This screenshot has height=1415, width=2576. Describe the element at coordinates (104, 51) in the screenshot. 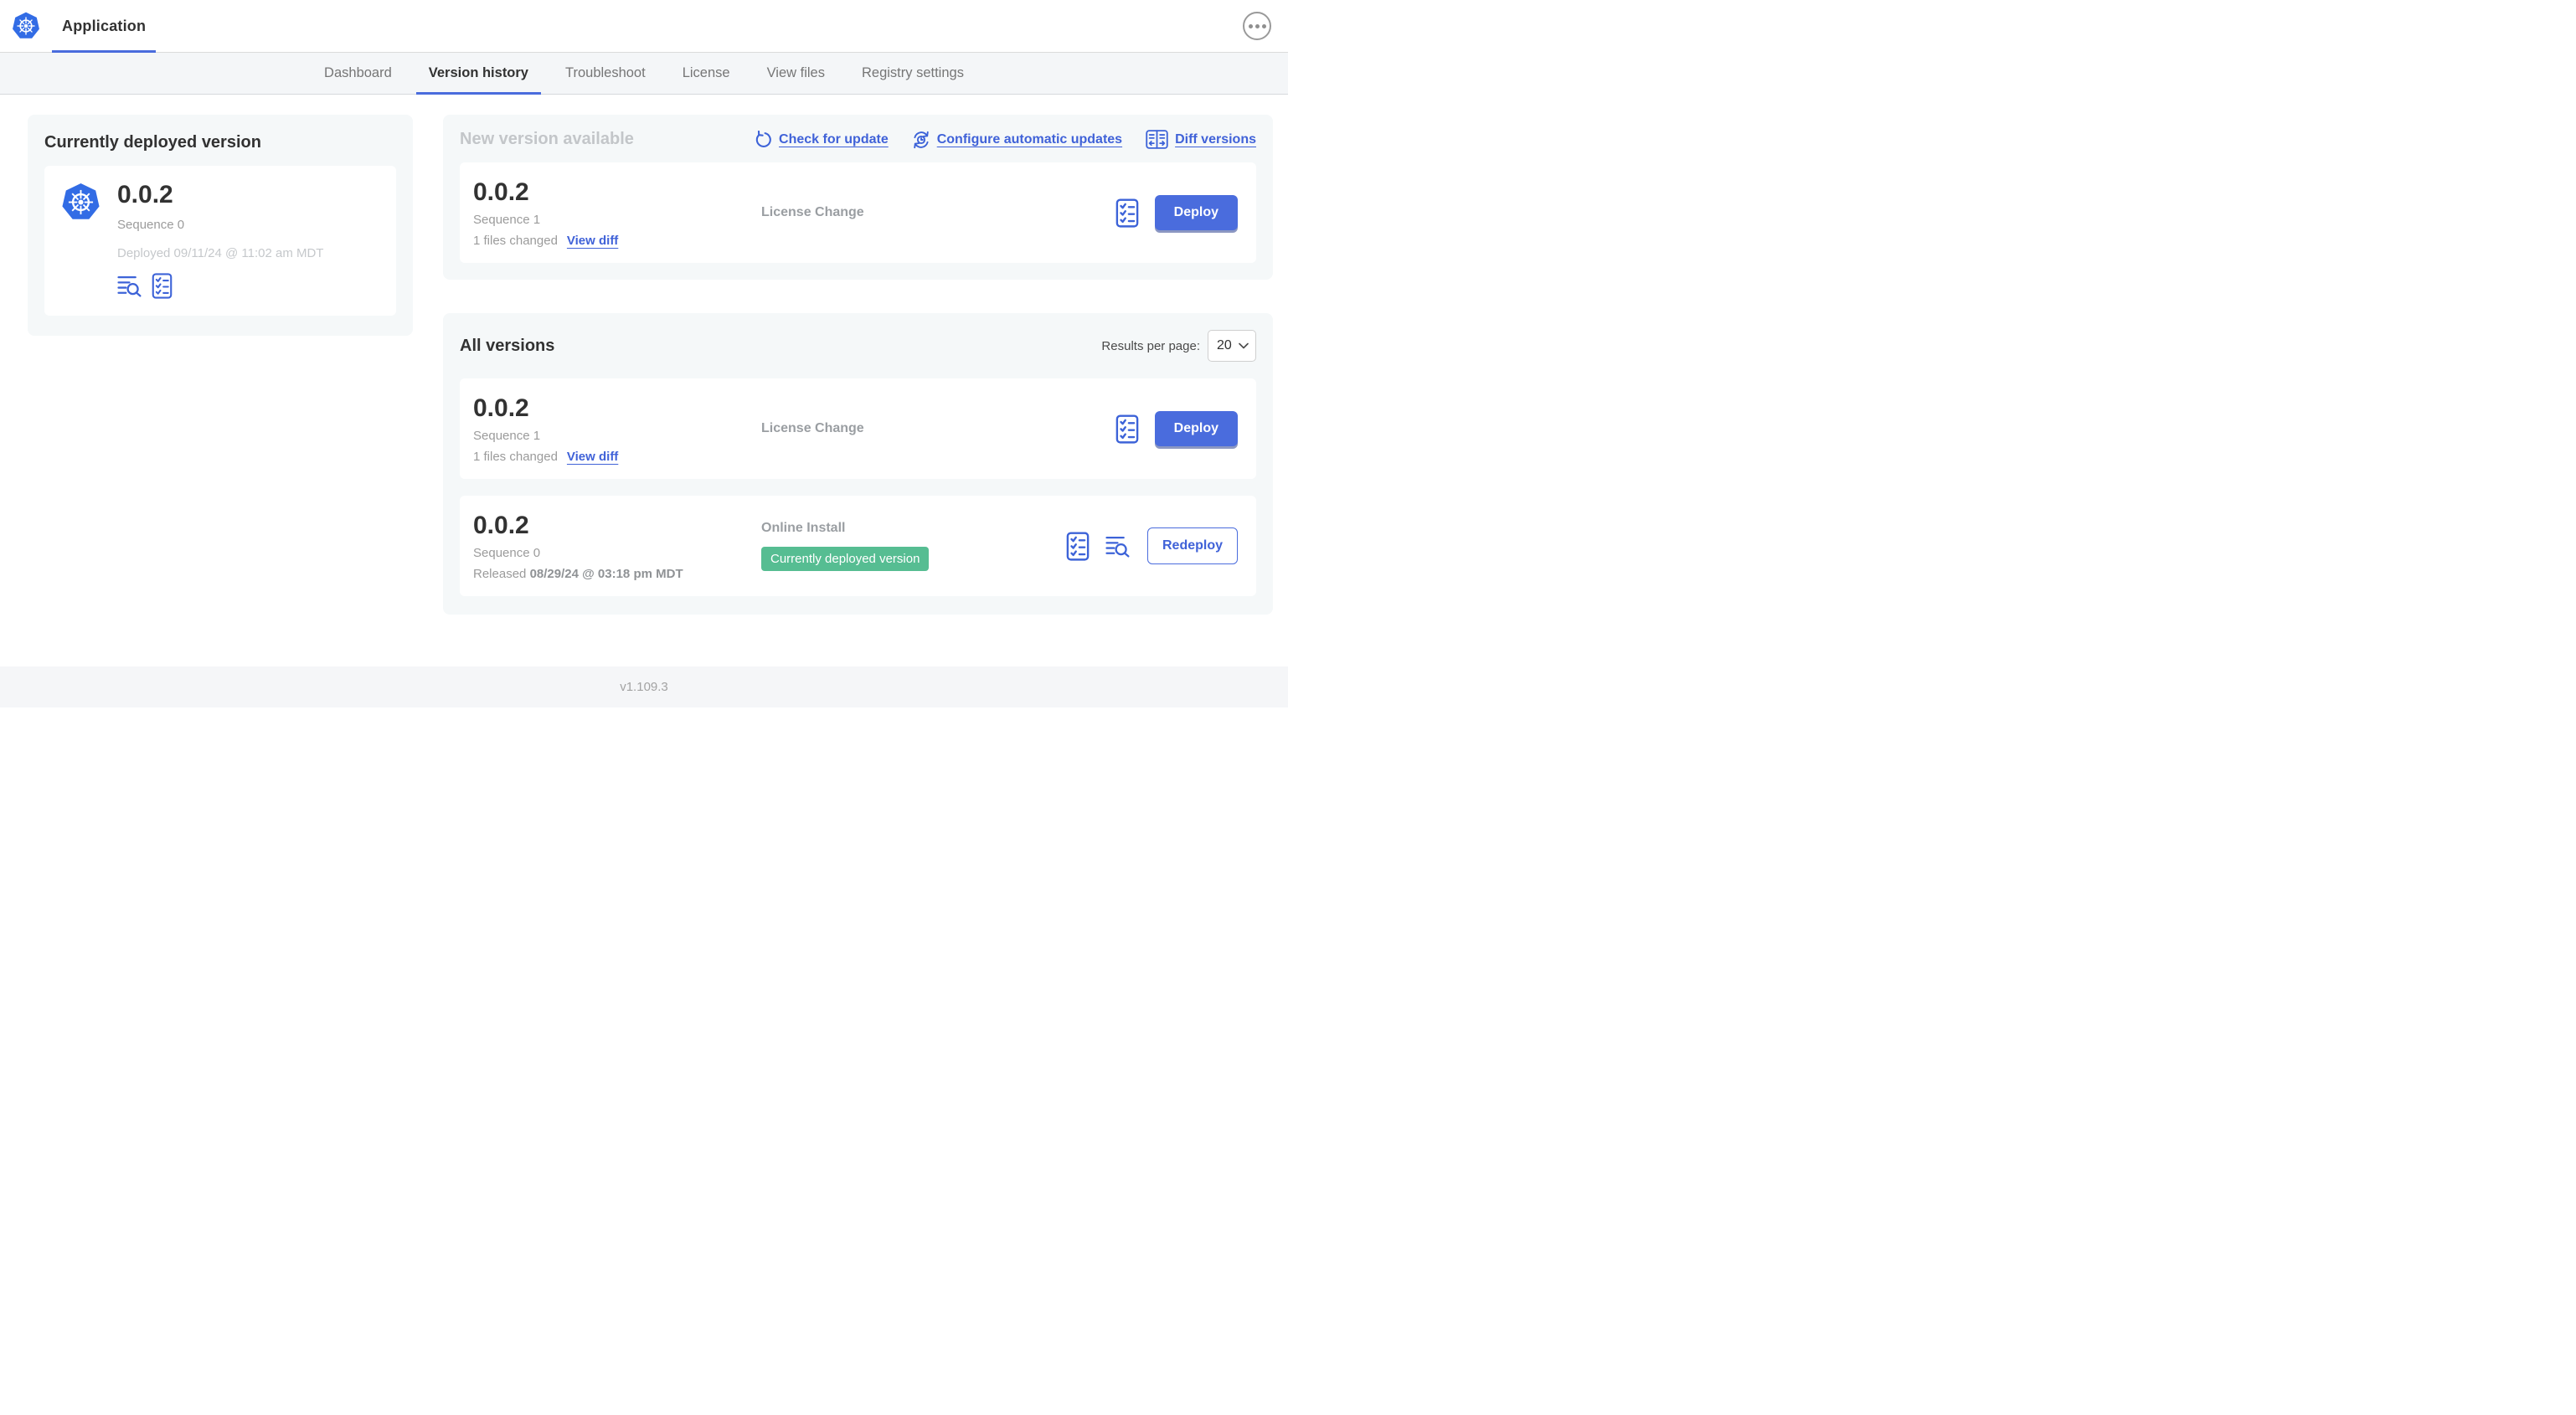

I see `active-tab-underline` at that location.